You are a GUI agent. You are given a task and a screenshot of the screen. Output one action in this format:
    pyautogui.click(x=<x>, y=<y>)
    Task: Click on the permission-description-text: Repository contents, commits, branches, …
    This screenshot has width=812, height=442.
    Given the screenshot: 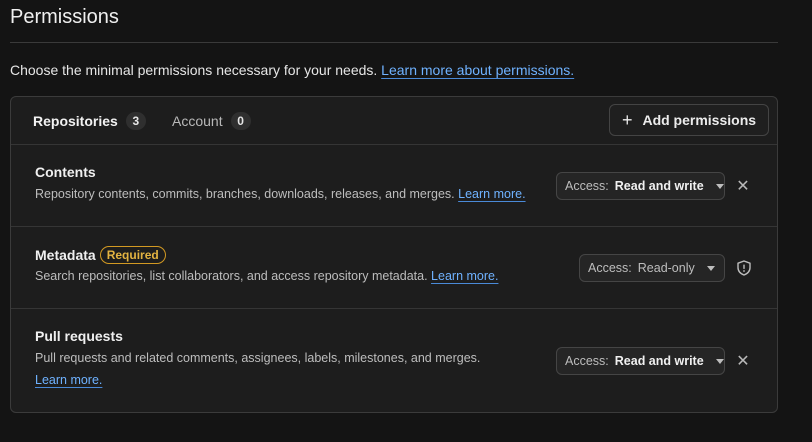 What is the action you would take?
    pyautogui.click(x=245, y=194)
    